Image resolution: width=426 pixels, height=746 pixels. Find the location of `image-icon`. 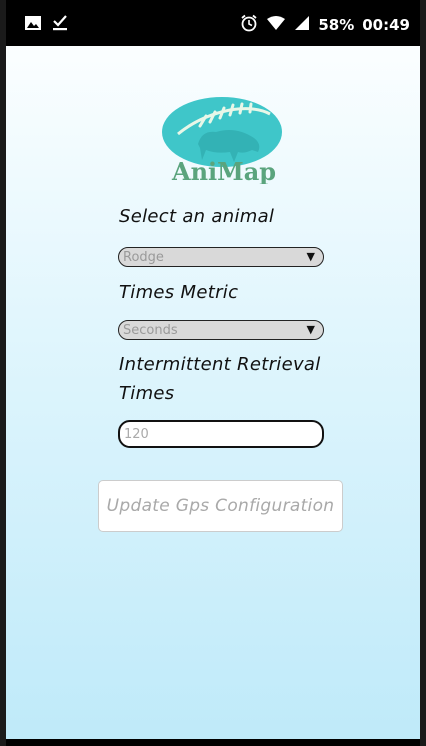

image-icon is located at coordinates (33, 25).